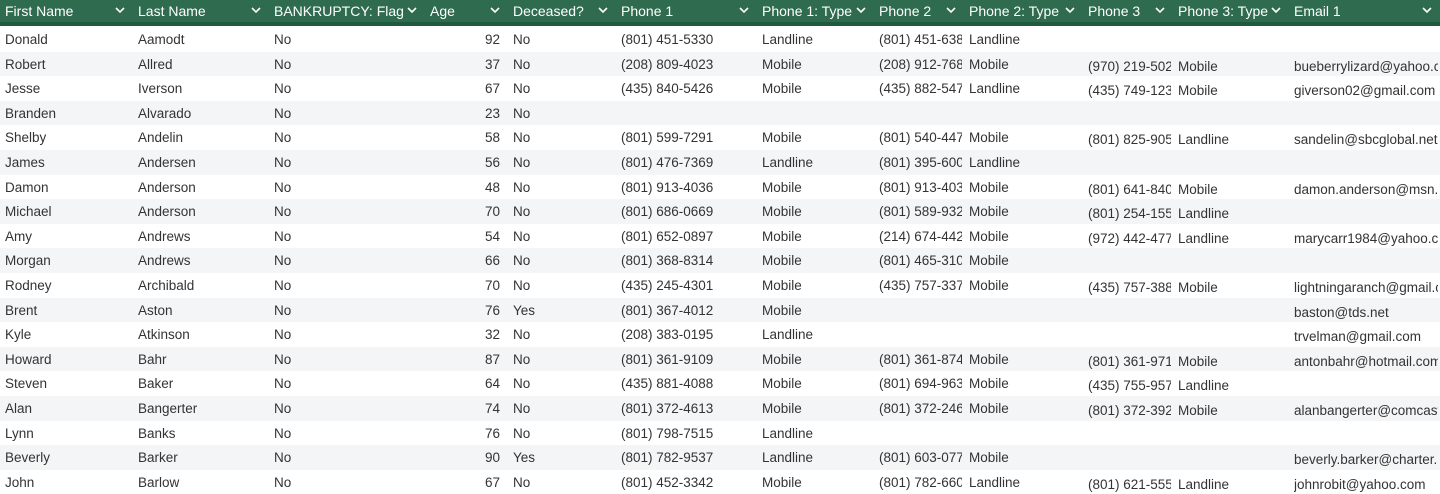 The width and height of the screenshot is (1440, 494). Describe the element at coordinates (347, 11) in the screenshot. I see `column-header-bankruptcy-flag: BANKRUPTCY: Flag` at that location.